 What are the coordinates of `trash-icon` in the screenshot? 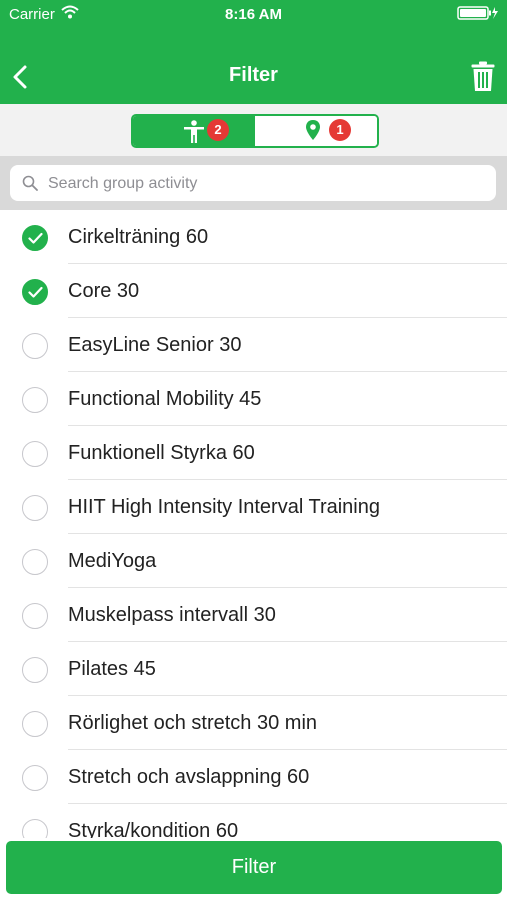 It's located at (483, 76).